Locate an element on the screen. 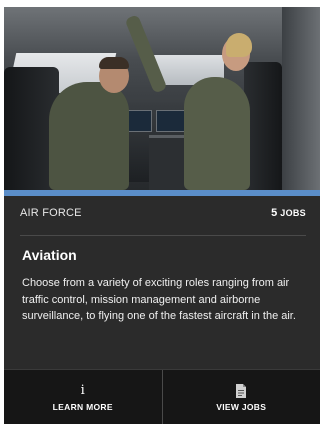  card-actions: i LEARN MORE VIEW JOBS is located at coordinates (162, 396).